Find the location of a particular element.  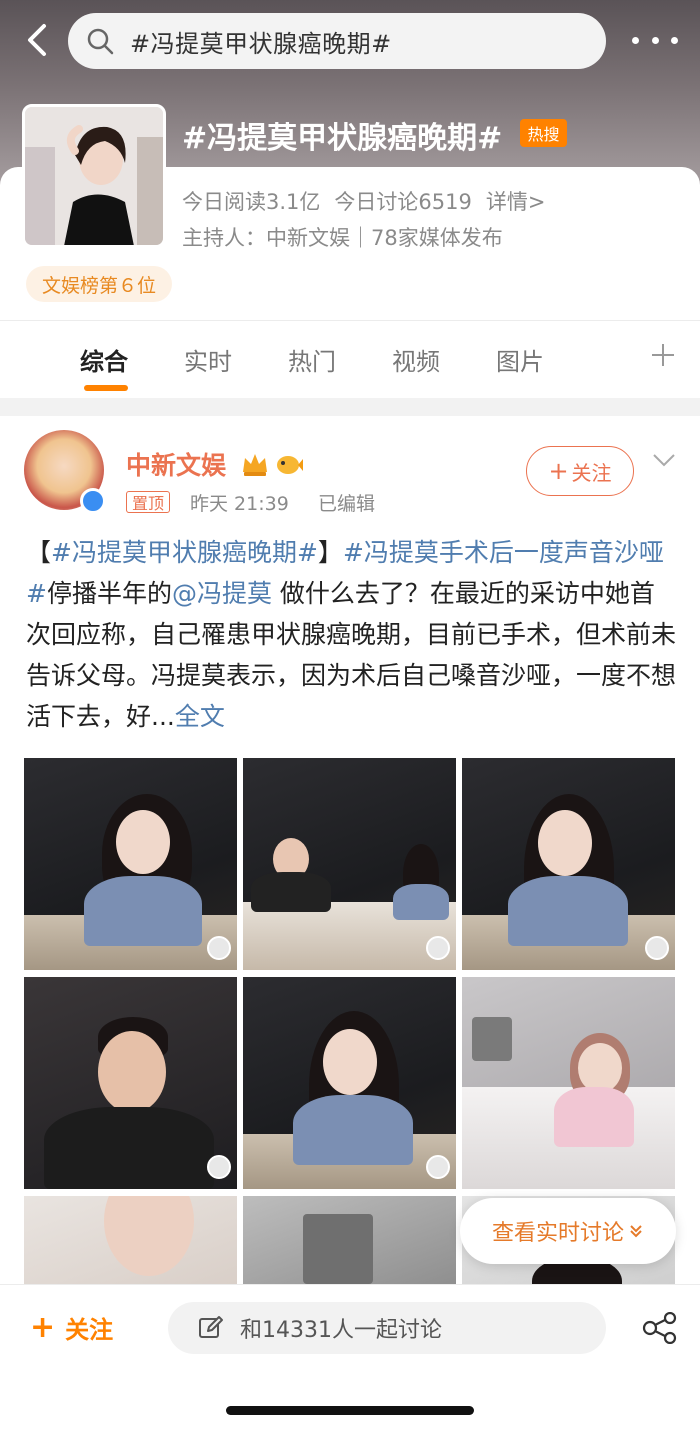

follow-topic-button: + 关注 is located at coordinates (71, 1327).